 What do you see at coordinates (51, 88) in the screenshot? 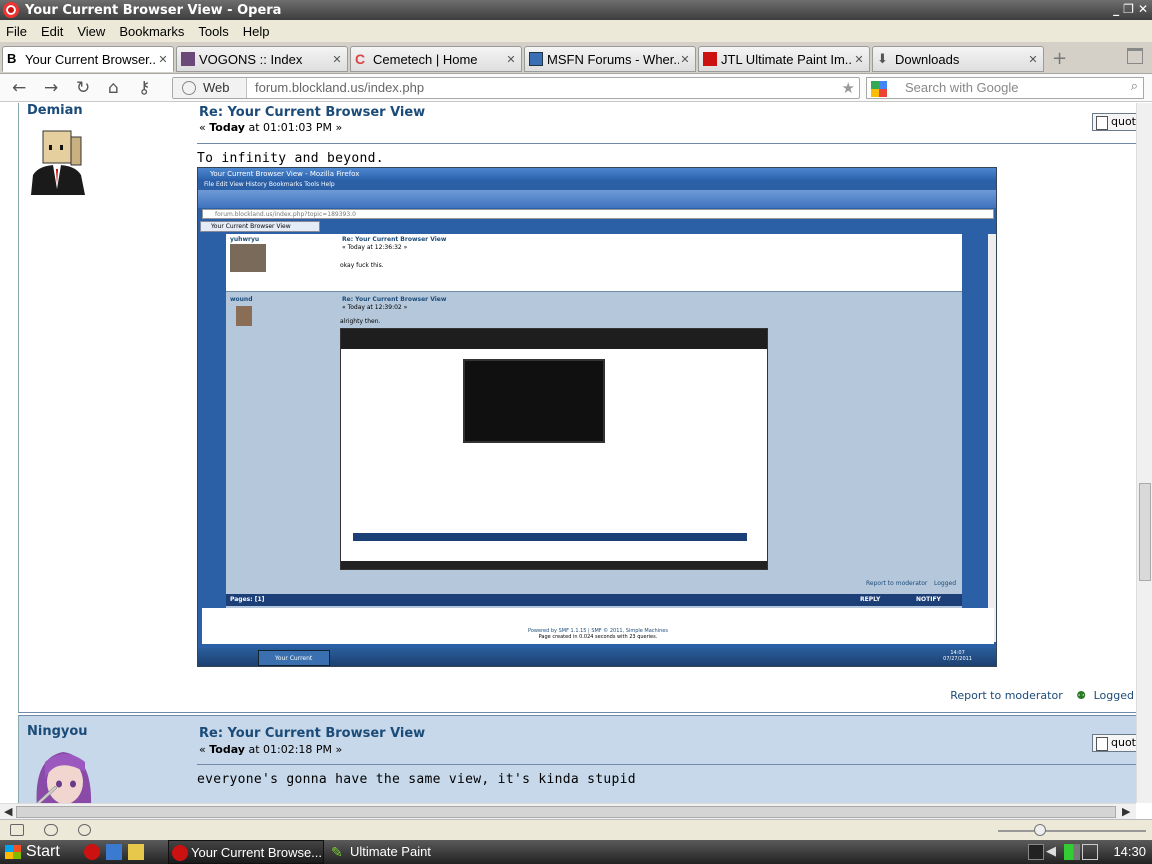
I see `forward-icon: →` at bounding box center [51, 88].